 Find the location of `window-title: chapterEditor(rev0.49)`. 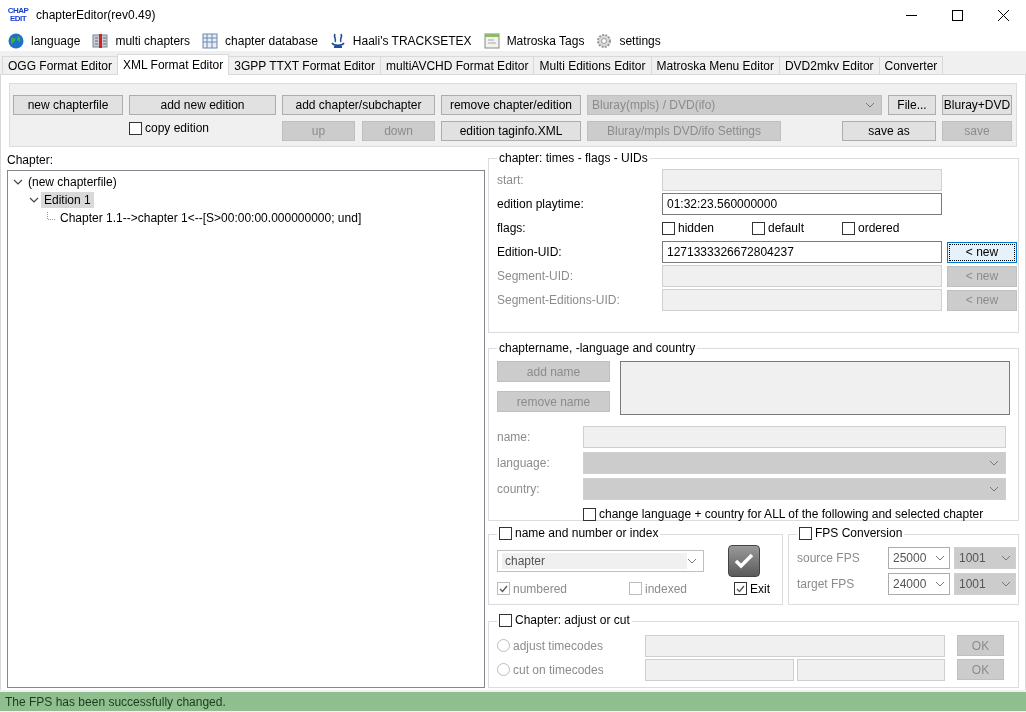

window-title: chapterEditor(rev0.49) is located at coordinates (96, 15).